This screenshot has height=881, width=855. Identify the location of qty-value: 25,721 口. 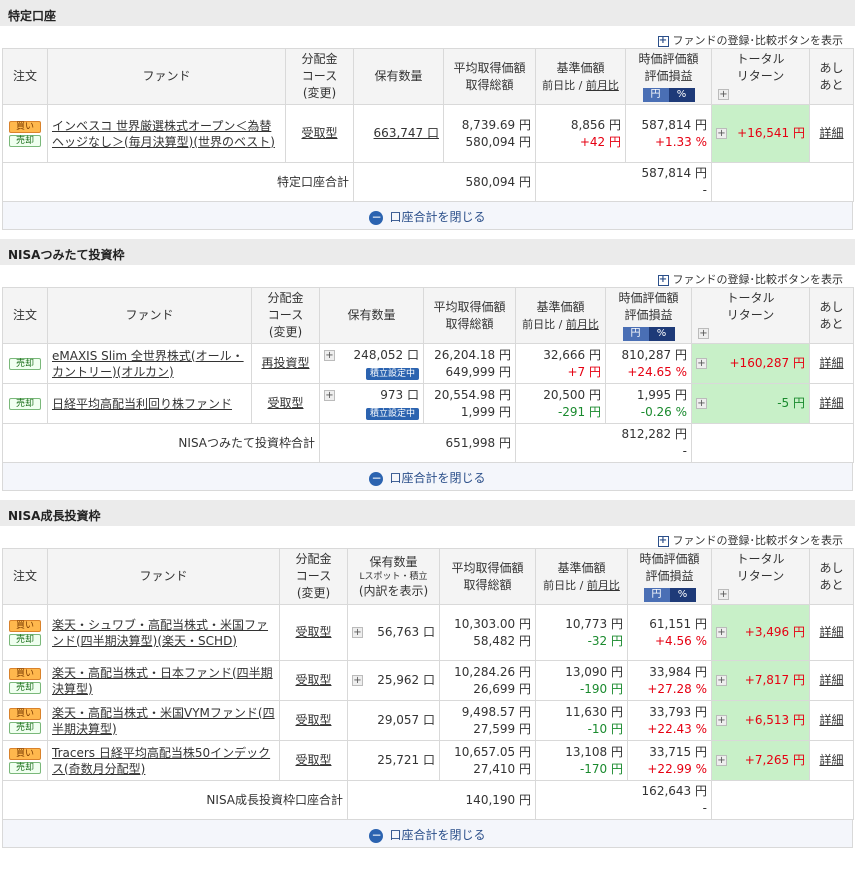
(406, 760).